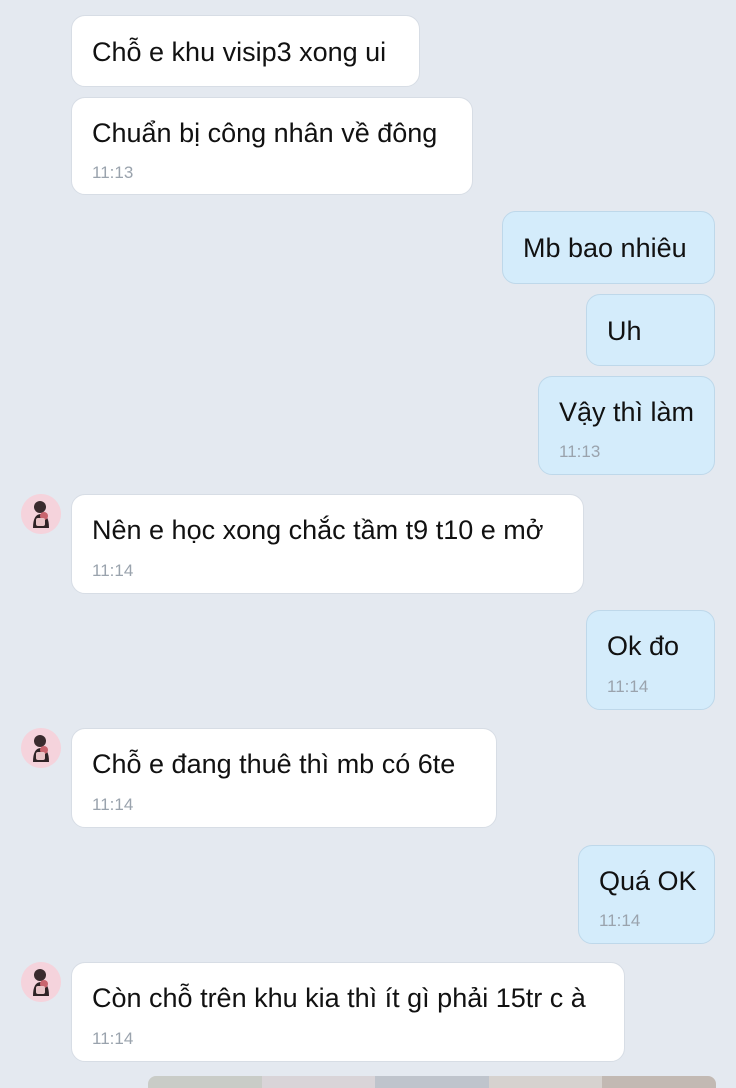 Image resolution: width=736 pixels, height=1088 pixels. I want to click on message-text: Ok đo, so click(643, 646).